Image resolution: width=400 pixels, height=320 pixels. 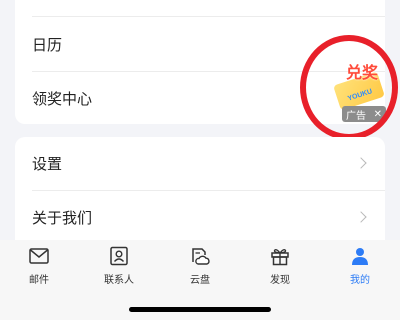 What do you see at coordinates (47, 163) in the screenshot?
I see `menu-item-label: 设置` at bounding box center [47, 163].